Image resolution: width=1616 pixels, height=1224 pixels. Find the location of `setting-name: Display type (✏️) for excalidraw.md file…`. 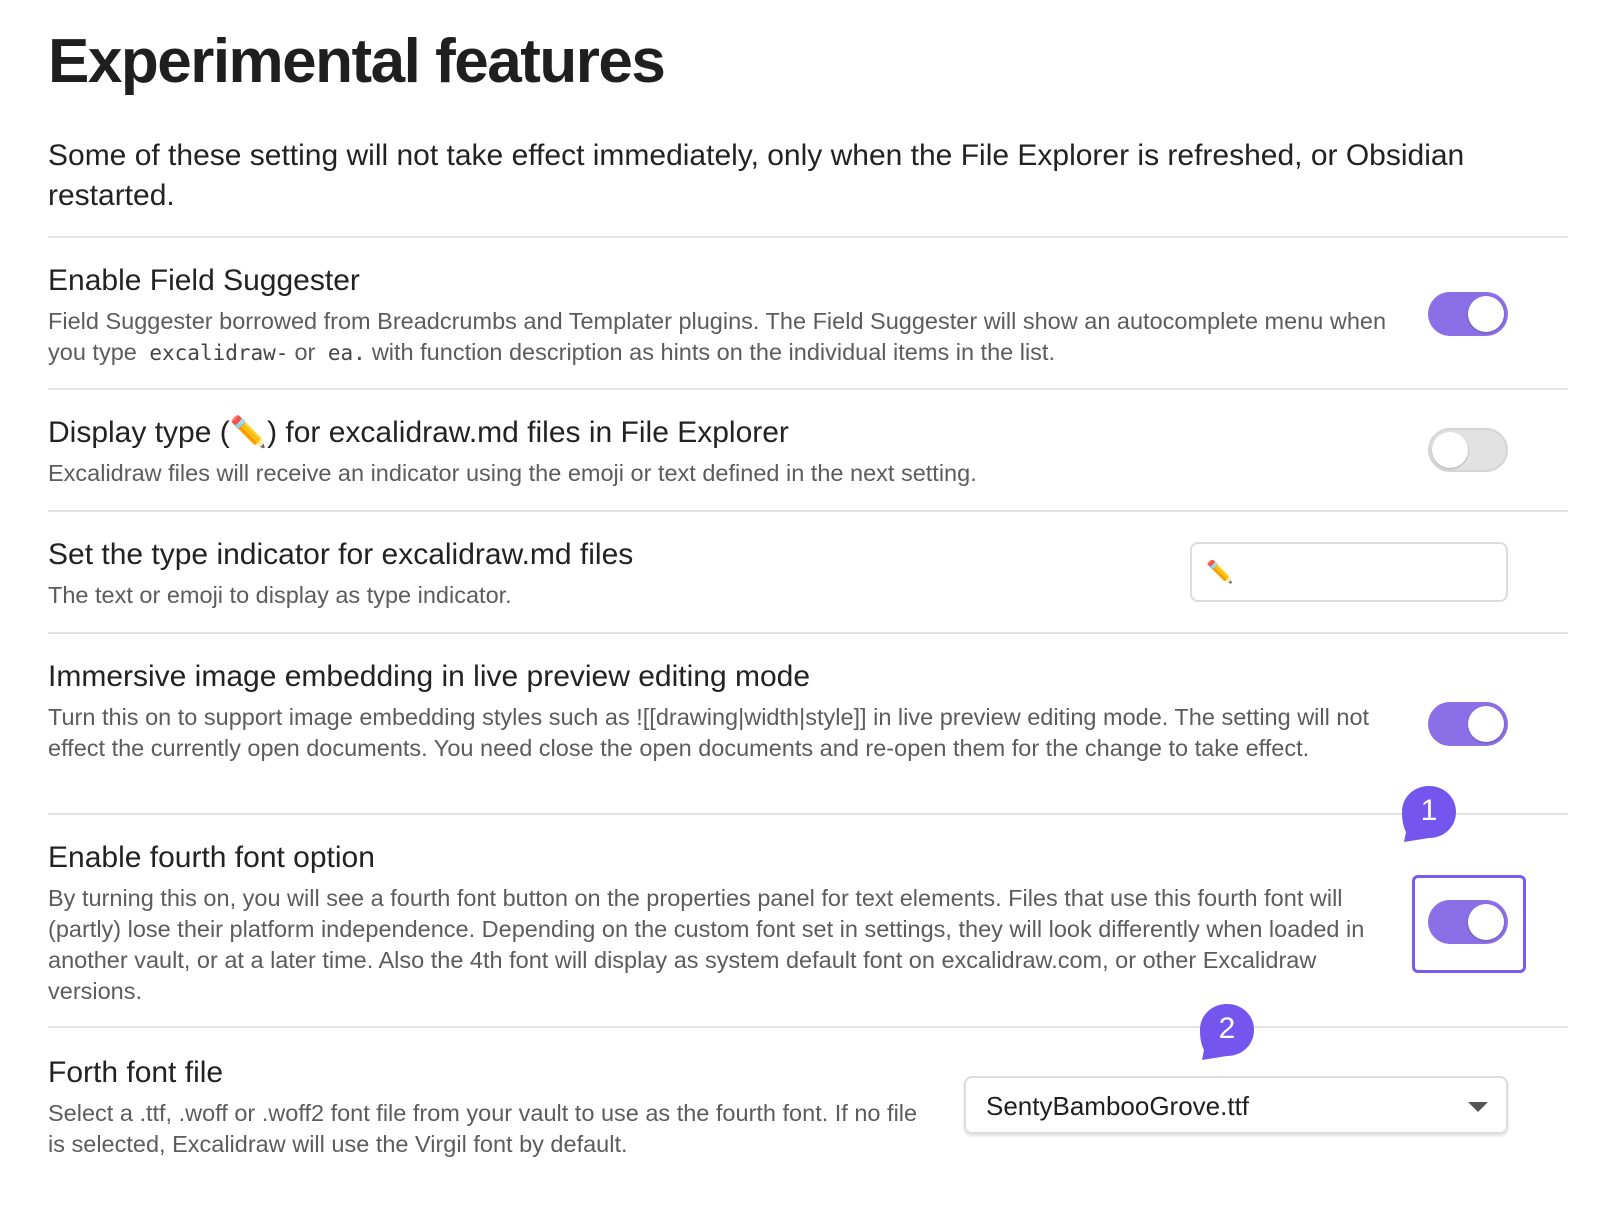

setting-name: Display type (✏️) for excalidraw.md file… is located at coordinates (418, 432).